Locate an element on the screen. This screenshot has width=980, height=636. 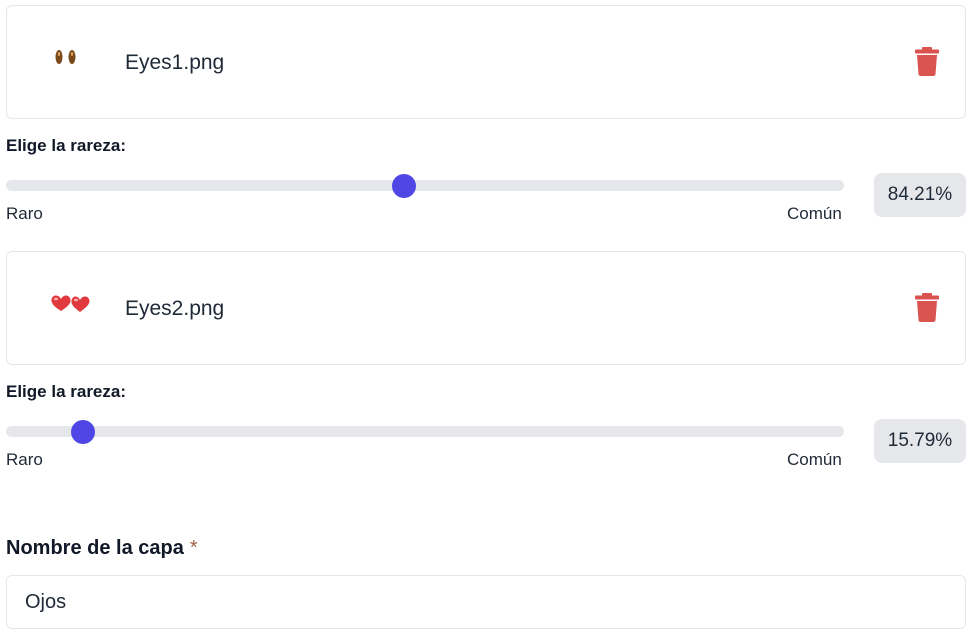
rarity-percentage-badge: 84.21% is located at coordinates (920, 195).